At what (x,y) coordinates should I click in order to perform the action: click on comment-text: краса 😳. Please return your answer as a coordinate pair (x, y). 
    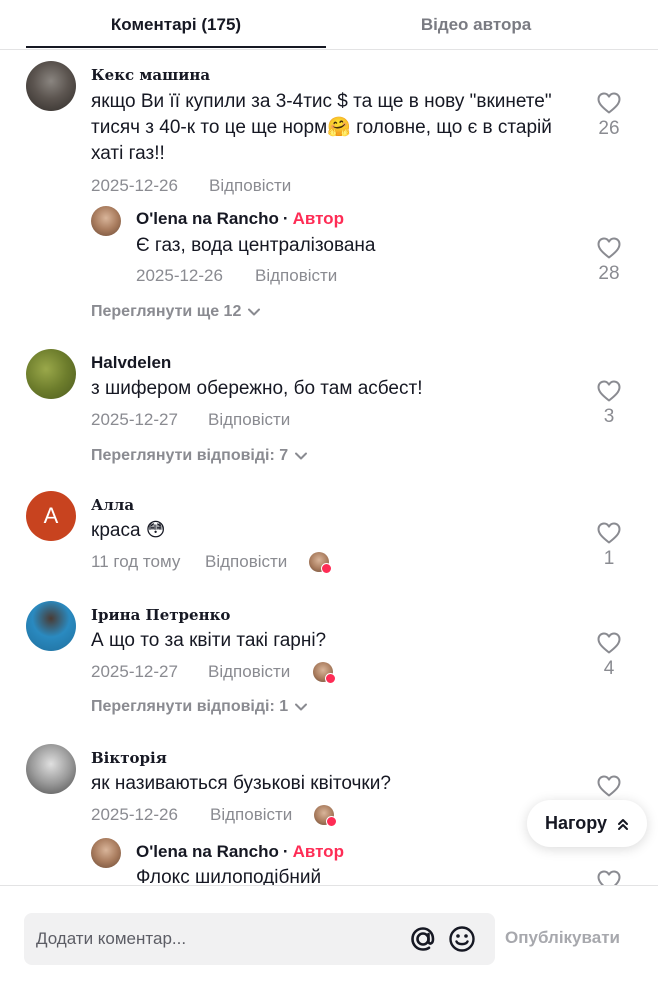
    Looking at the image, I should click on (128, 530).